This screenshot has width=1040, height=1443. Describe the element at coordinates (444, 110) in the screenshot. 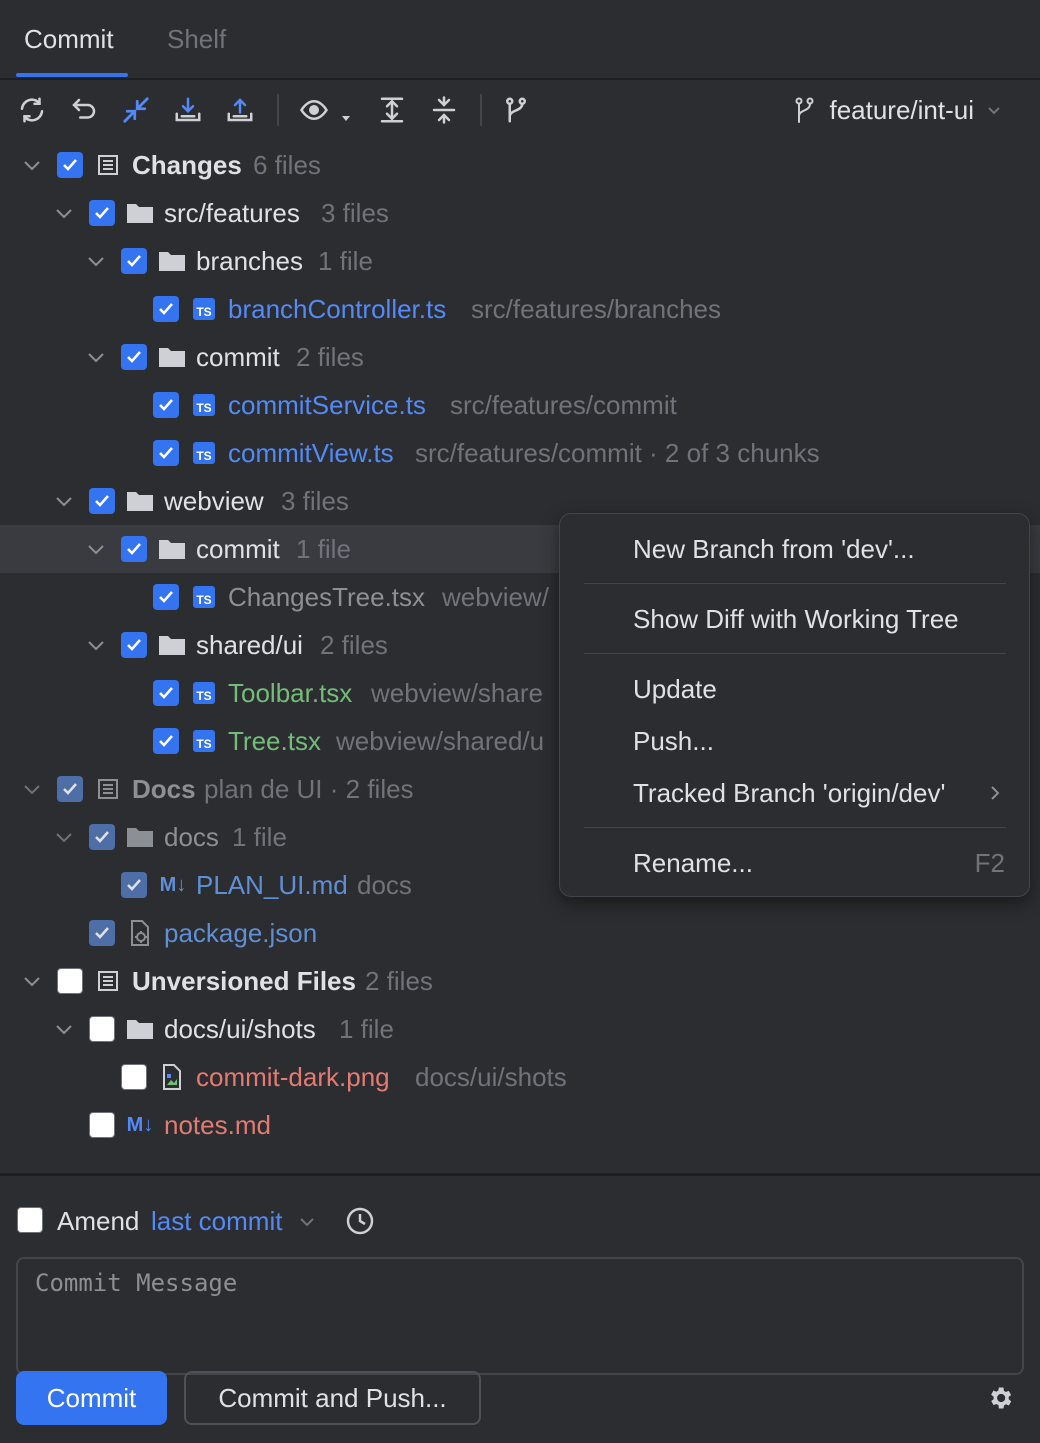

I see `collapse-all-icon` at that location.